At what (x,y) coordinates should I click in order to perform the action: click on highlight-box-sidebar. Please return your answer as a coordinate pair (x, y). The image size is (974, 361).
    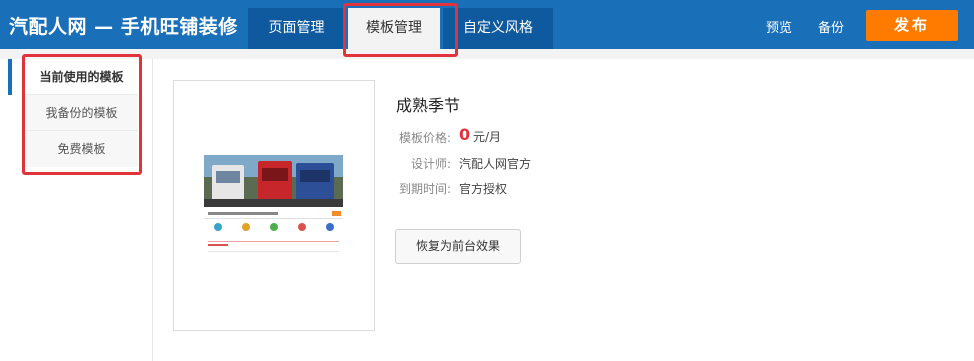
    Looking at the image, I should click on (82, 114).